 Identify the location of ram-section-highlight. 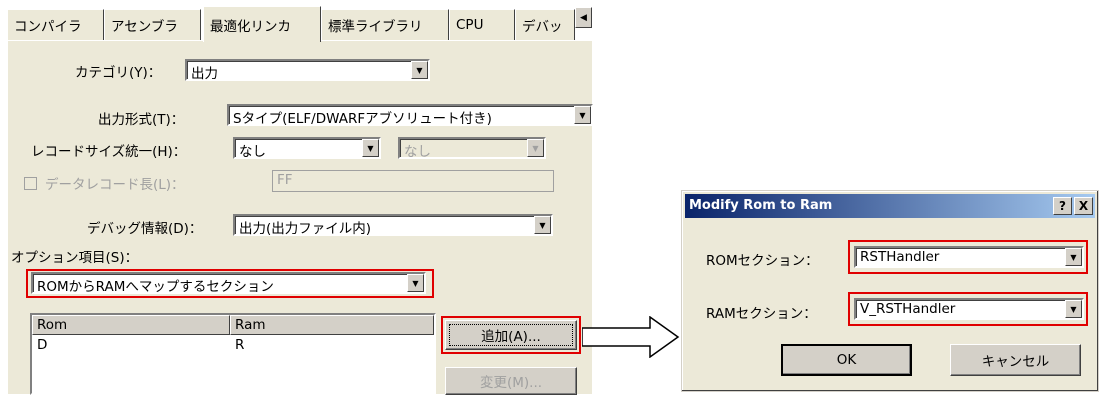
(968, 309).